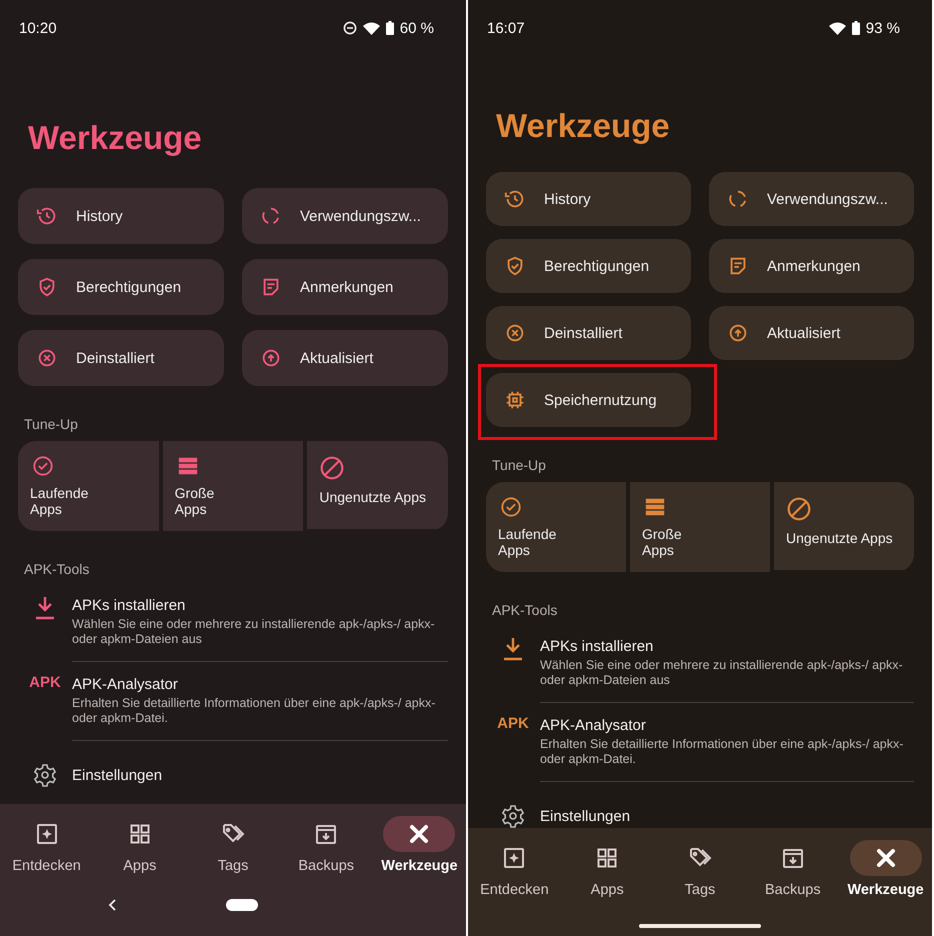 The width and height of the screenshot is (934, 936). What do you see at coordinates (883, 28) in the screenshot?
I see `battery-percent: 93 %` at bounding box center [883, 28].